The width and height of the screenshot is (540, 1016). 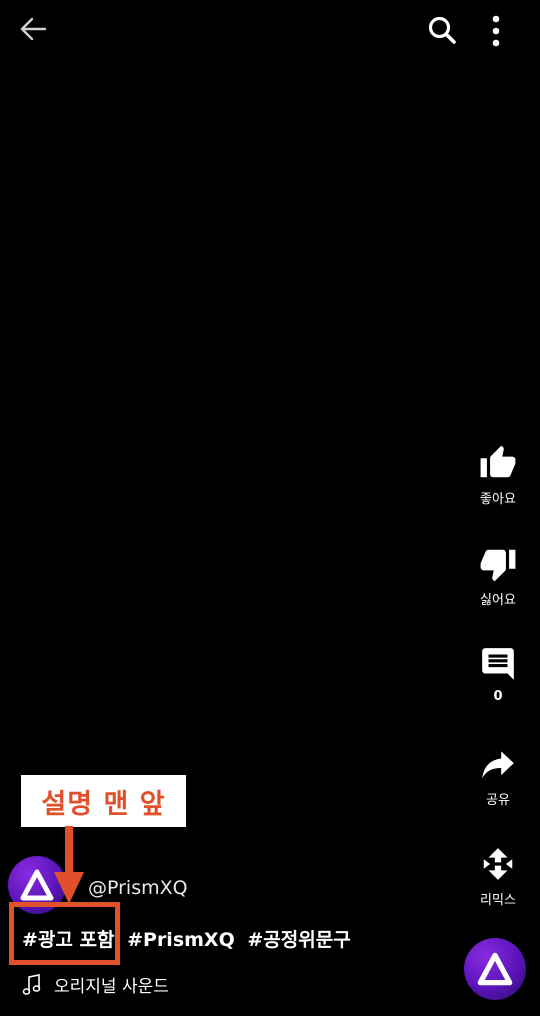 I want to click on dislike-label: 싫어요, so click(x=498, y=600).